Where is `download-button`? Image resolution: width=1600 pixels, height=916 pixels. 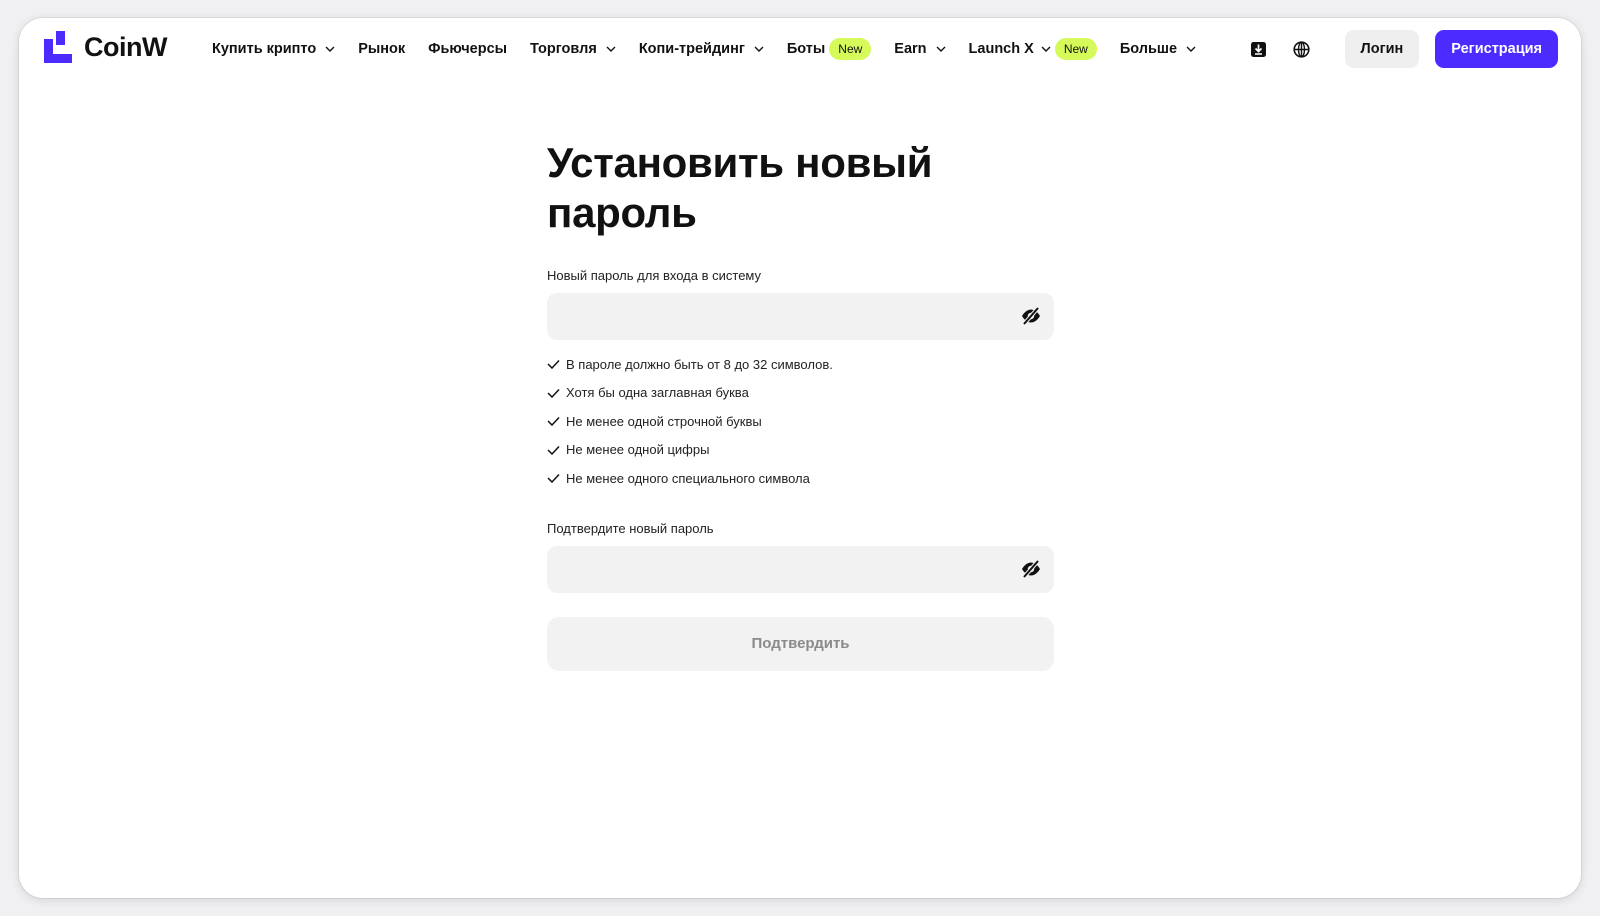
download-button is located at coordinates (1259, 49).